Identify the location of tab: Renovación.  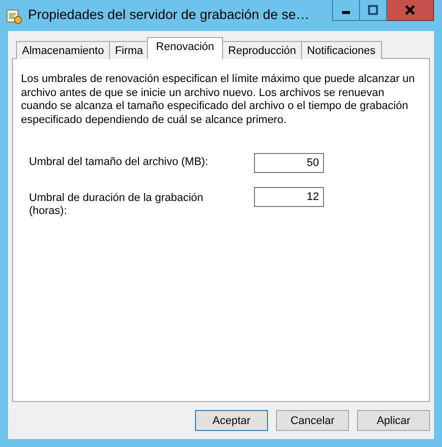
(185, 48).